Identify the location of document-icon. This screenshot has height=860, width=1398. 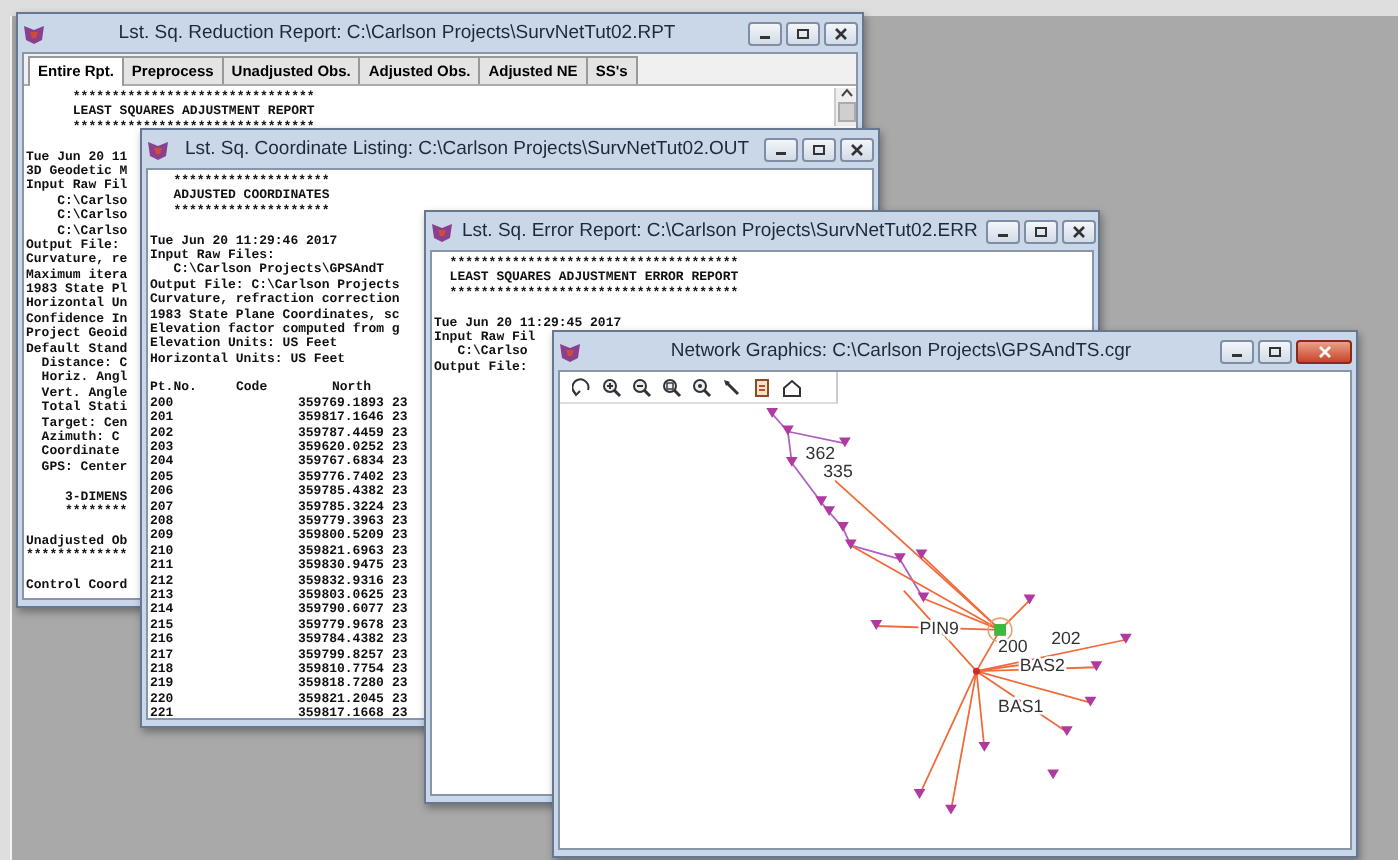
(762, 387).